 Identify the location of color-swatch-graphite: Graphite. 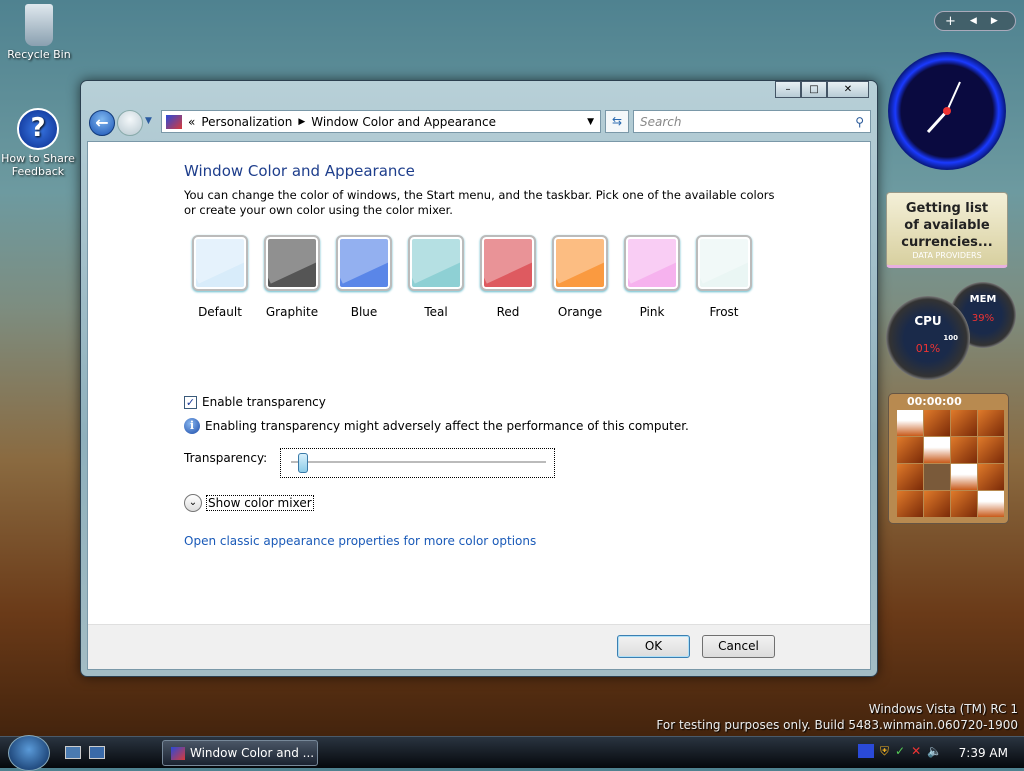
(292, 277).